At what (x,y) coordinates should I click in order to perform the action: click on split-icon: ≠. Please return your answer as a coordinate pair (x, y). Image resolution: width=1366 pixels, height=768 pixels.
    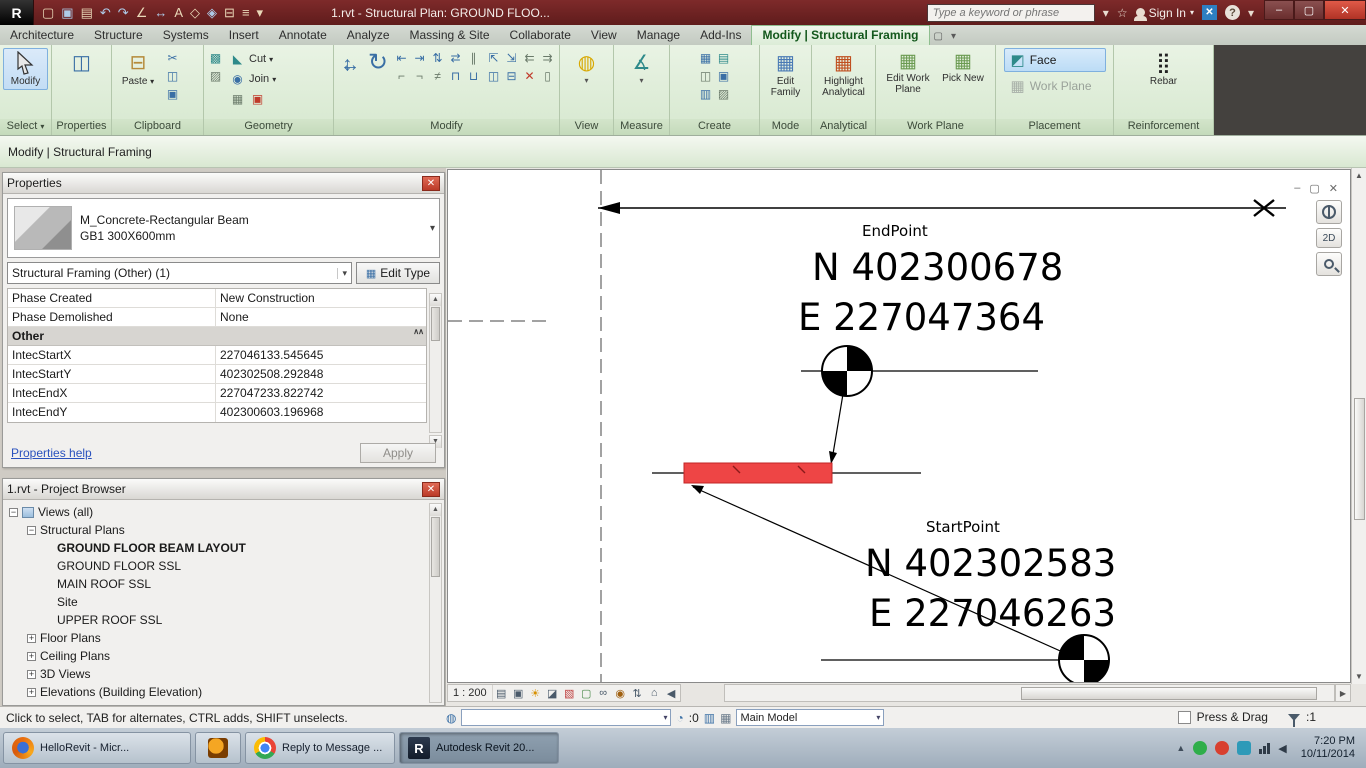
    Looking at the image, I should click on (437, 76).